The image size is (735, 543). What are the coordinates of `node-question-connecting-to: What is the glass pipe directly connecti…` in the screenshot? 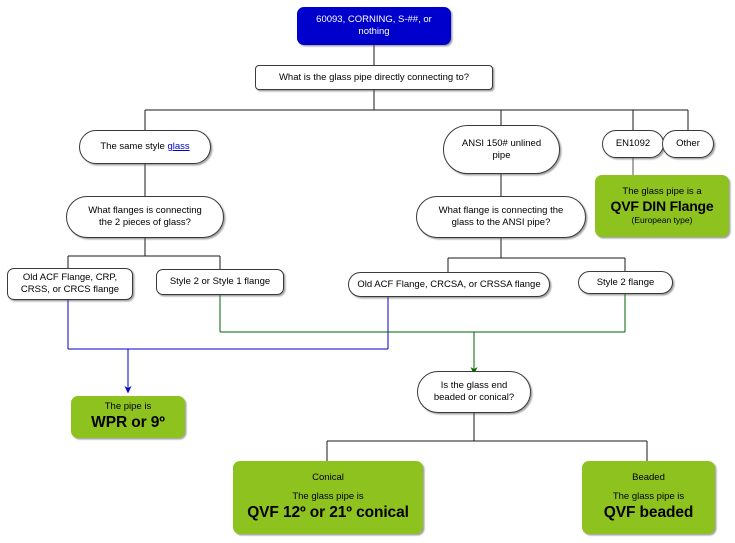 It's located at (374, 77).